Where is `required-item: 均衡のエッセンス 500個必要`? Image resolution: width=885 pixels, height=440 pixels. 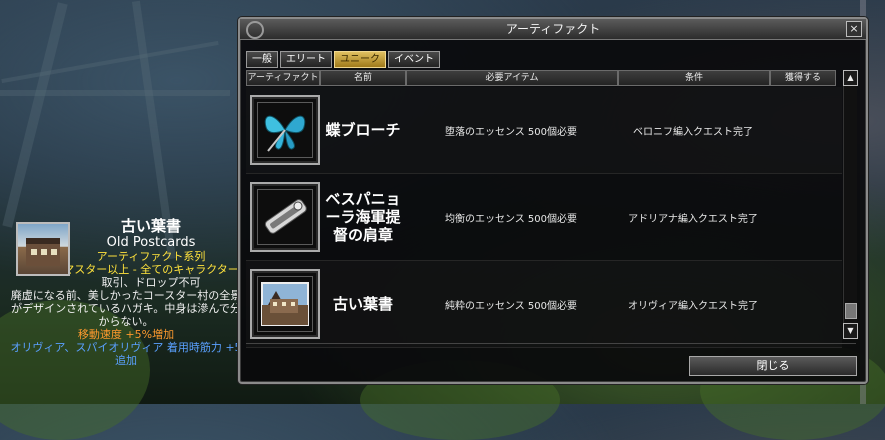 required-item: 均衡のエッセンス 500個必要 is located at coordinates (511, 219).